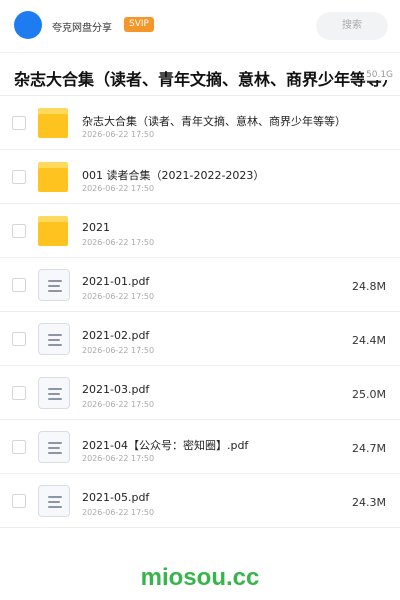 This screenshot has width=400, height=600. What do you see at coordinates (200, 26) in the screenshot?
I see `app-header: 夸克网盘分享 SVIP 搜索` at bounding box center [200, 26].